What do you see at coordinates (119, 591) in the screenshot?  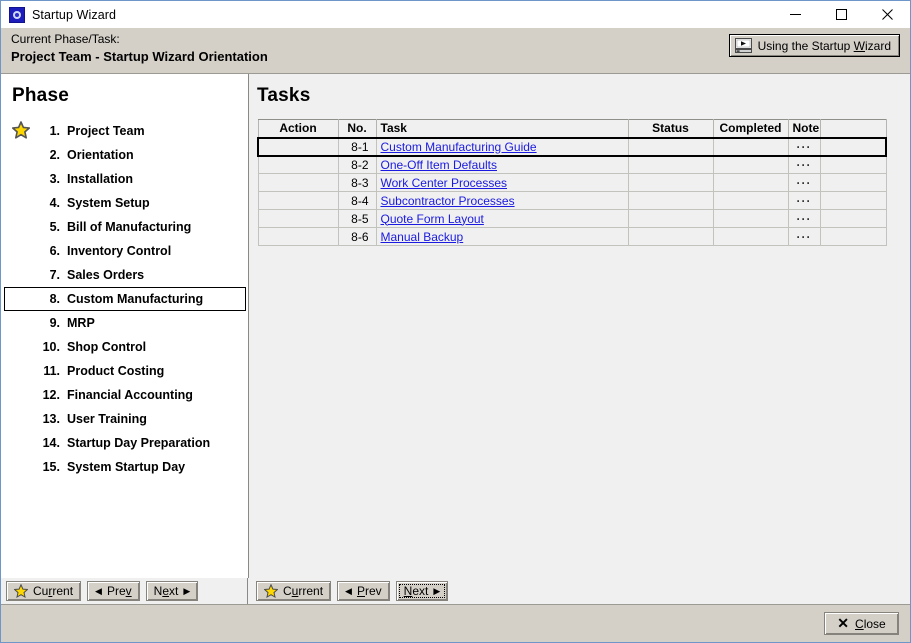 I see `phase-prev-label: Prev` at bounding box center [119, 591].